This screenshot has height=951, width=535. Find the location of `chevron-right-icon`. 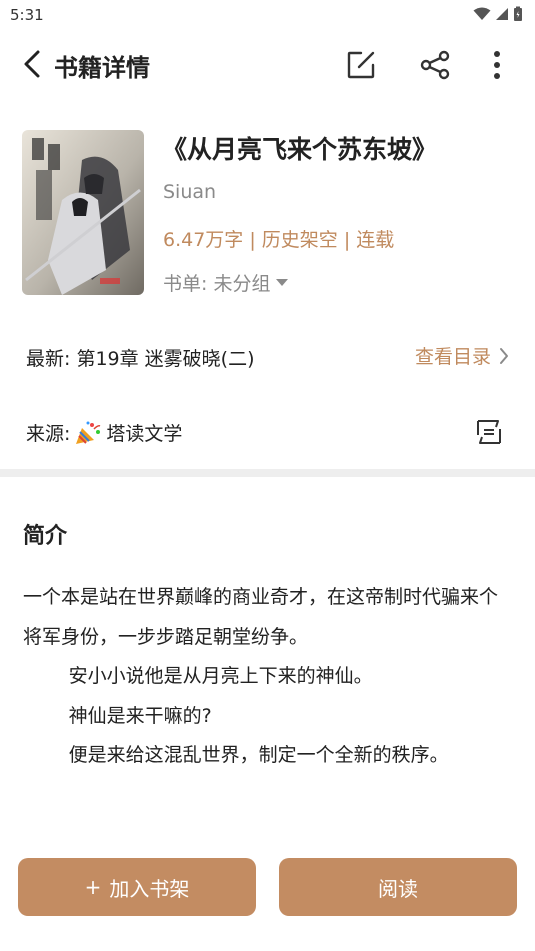

chevron-right-icon is located at coordinates (504, 355).